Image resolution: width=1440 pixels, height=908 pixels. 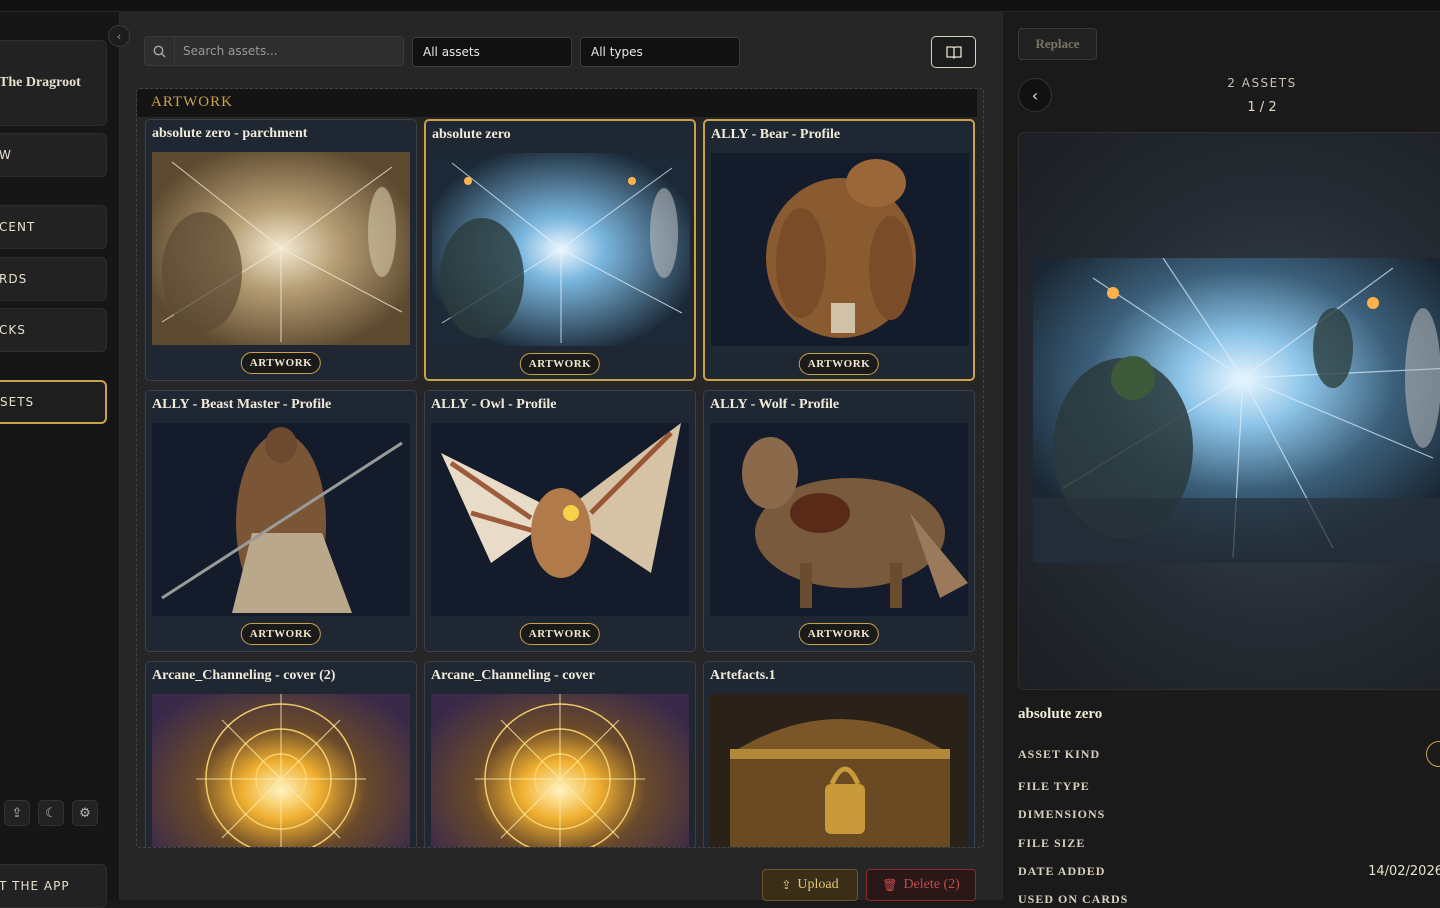 I want to click on collapse-sidebar-button: ‹, so click(x=119, y=36).